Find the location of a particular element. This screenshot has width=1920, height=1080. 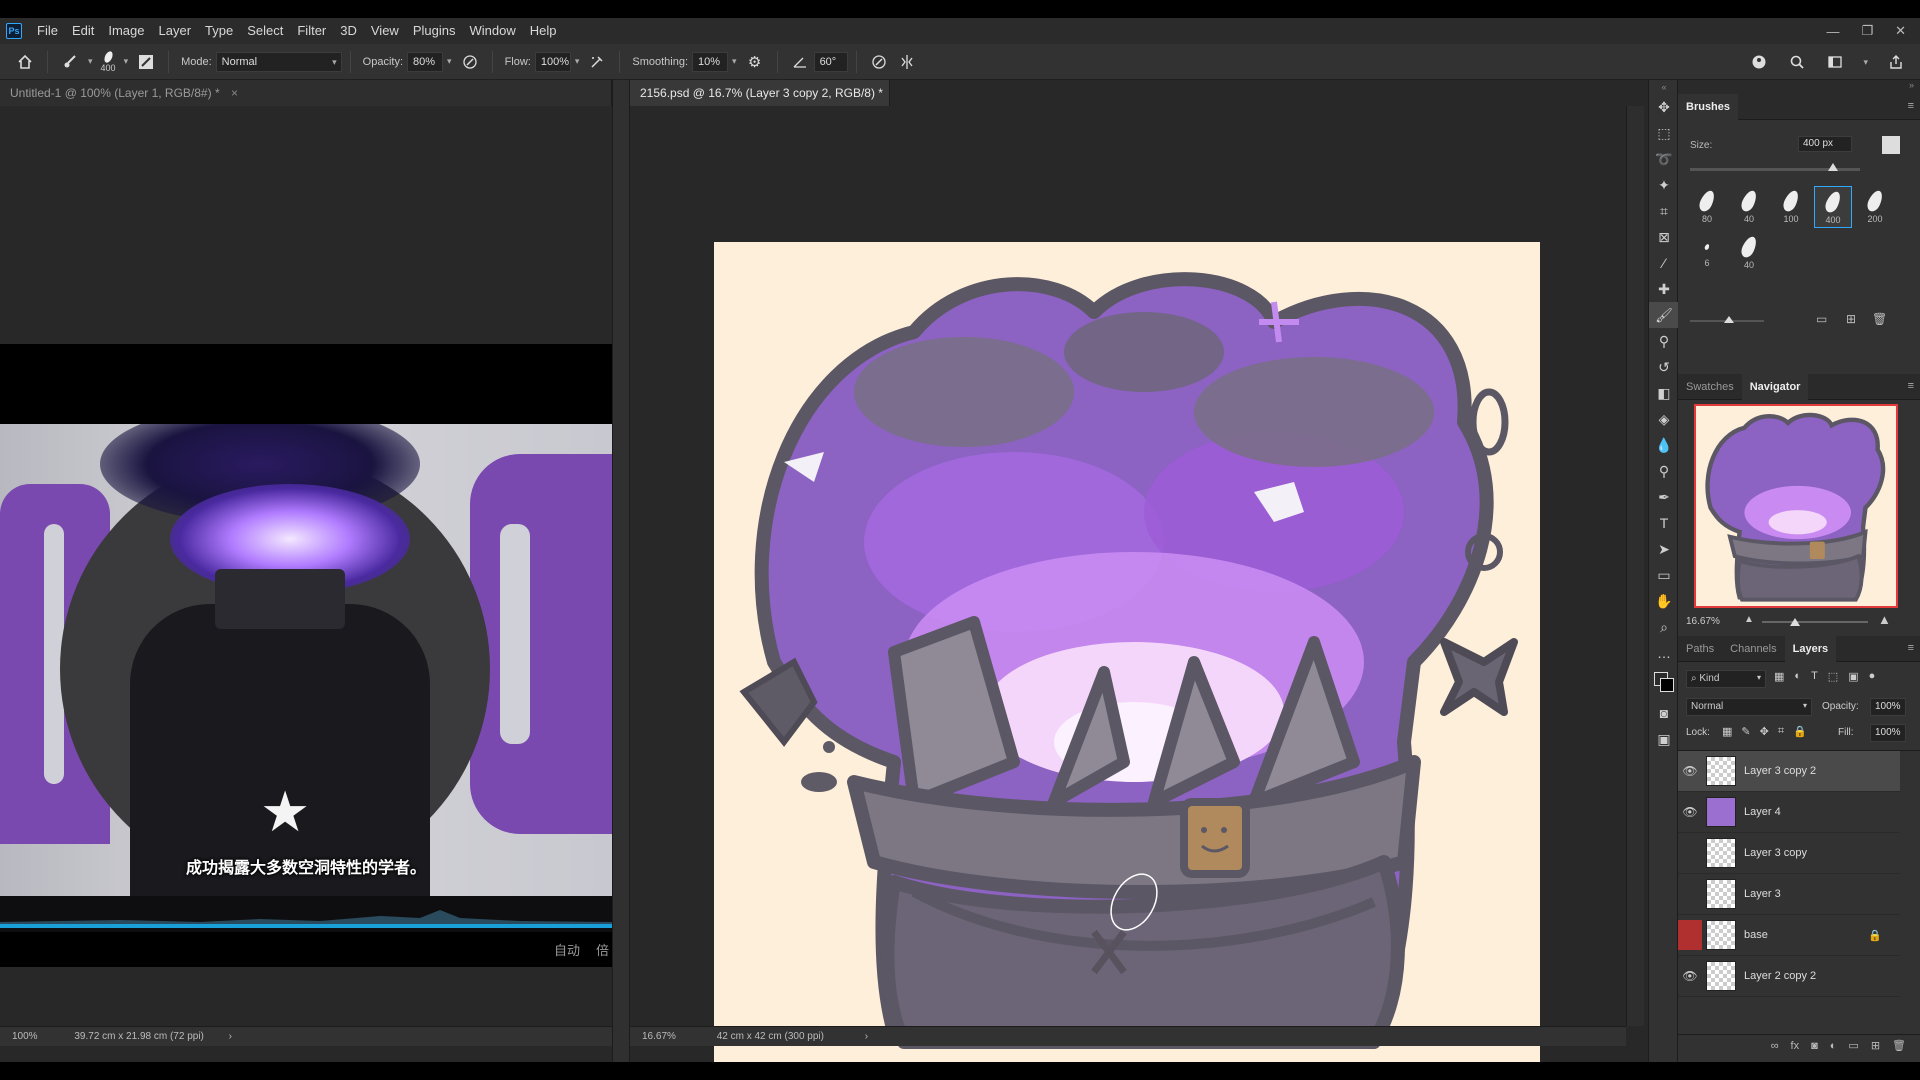

history-brush-tool-icon: ↺ is located at coordinates (1664, 367).